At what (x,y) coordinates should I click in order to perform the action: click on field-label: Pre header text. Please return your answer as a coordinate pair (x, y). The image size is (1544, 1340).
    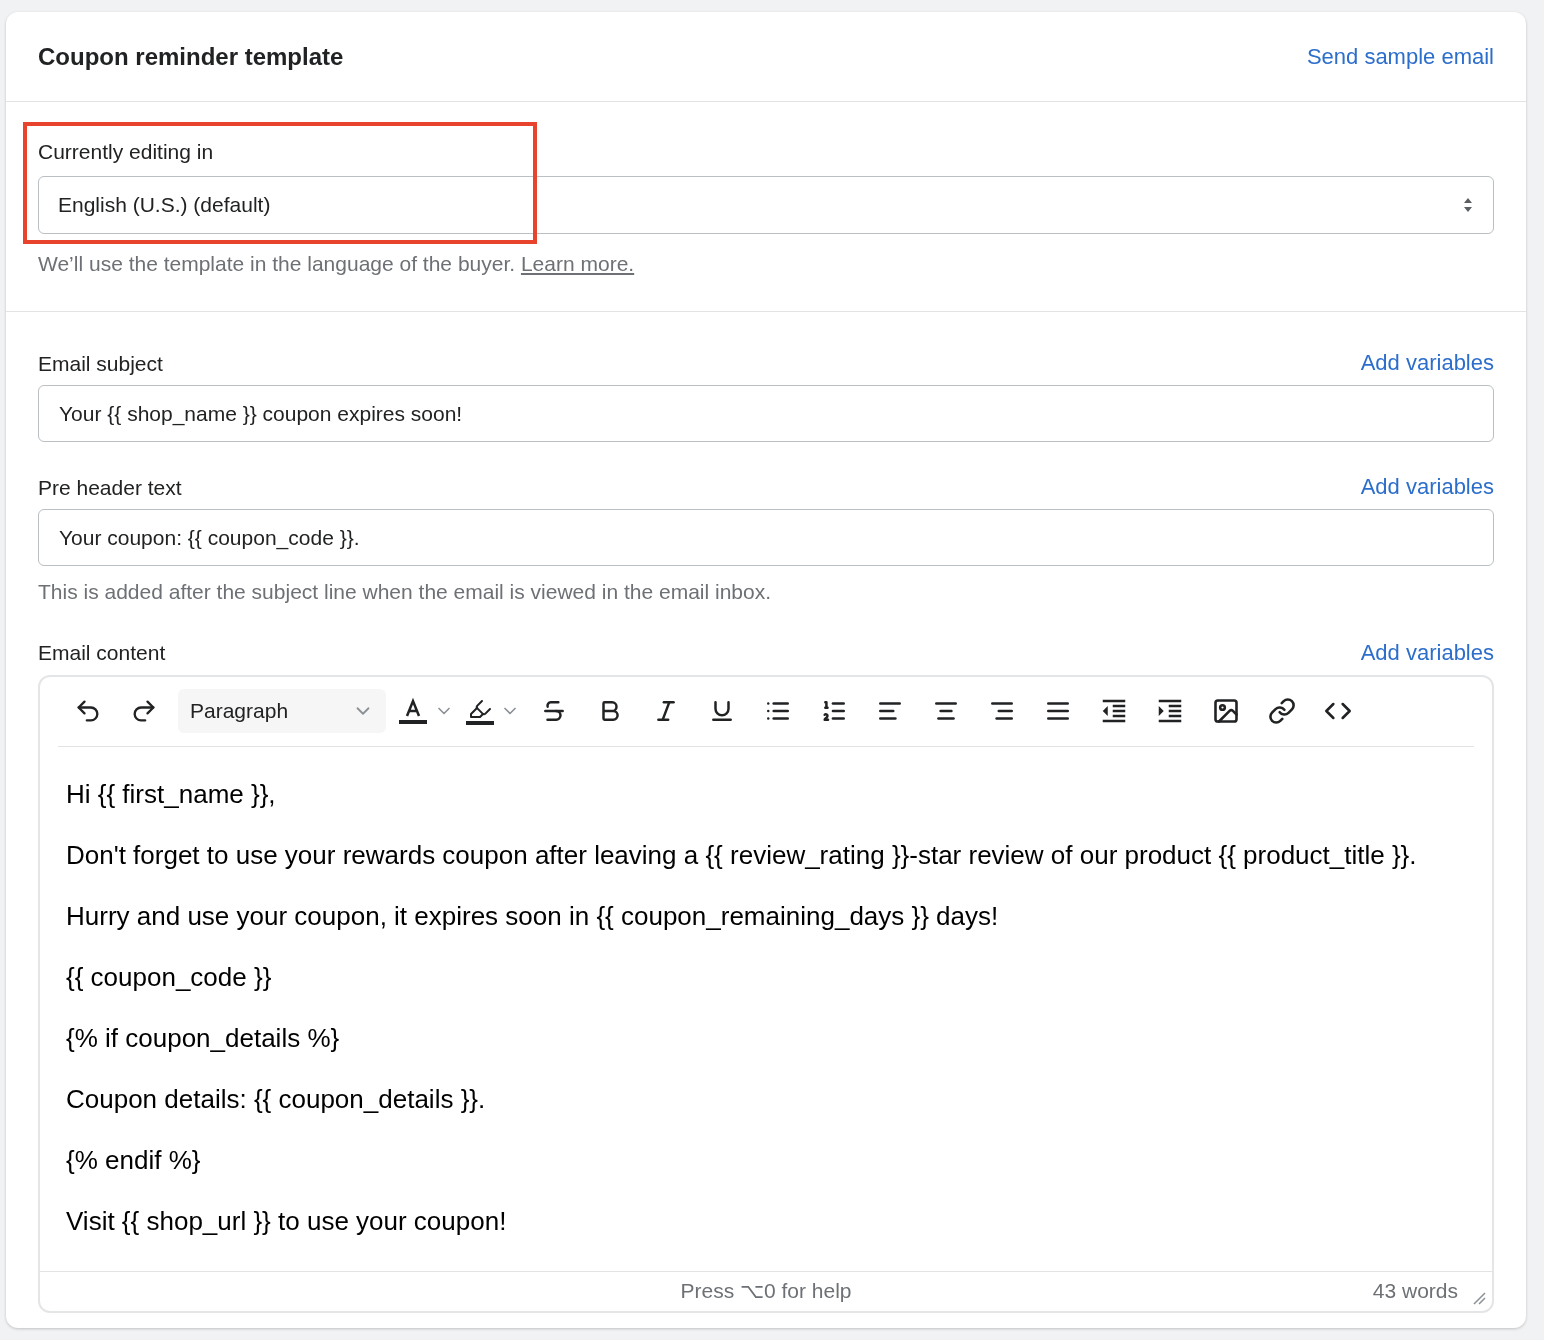
    Looking at the image, I should click on (110, 487).